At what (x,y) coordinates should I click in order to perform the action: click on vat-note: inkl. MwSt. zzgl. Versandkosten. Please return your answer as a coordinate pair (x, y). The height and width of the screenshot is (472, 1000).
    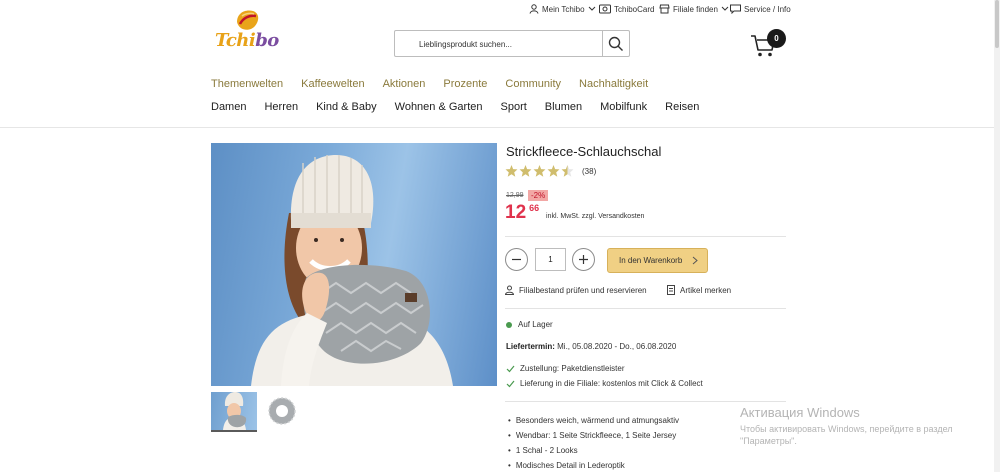
    Looking at the image, I should click on (595, 216).